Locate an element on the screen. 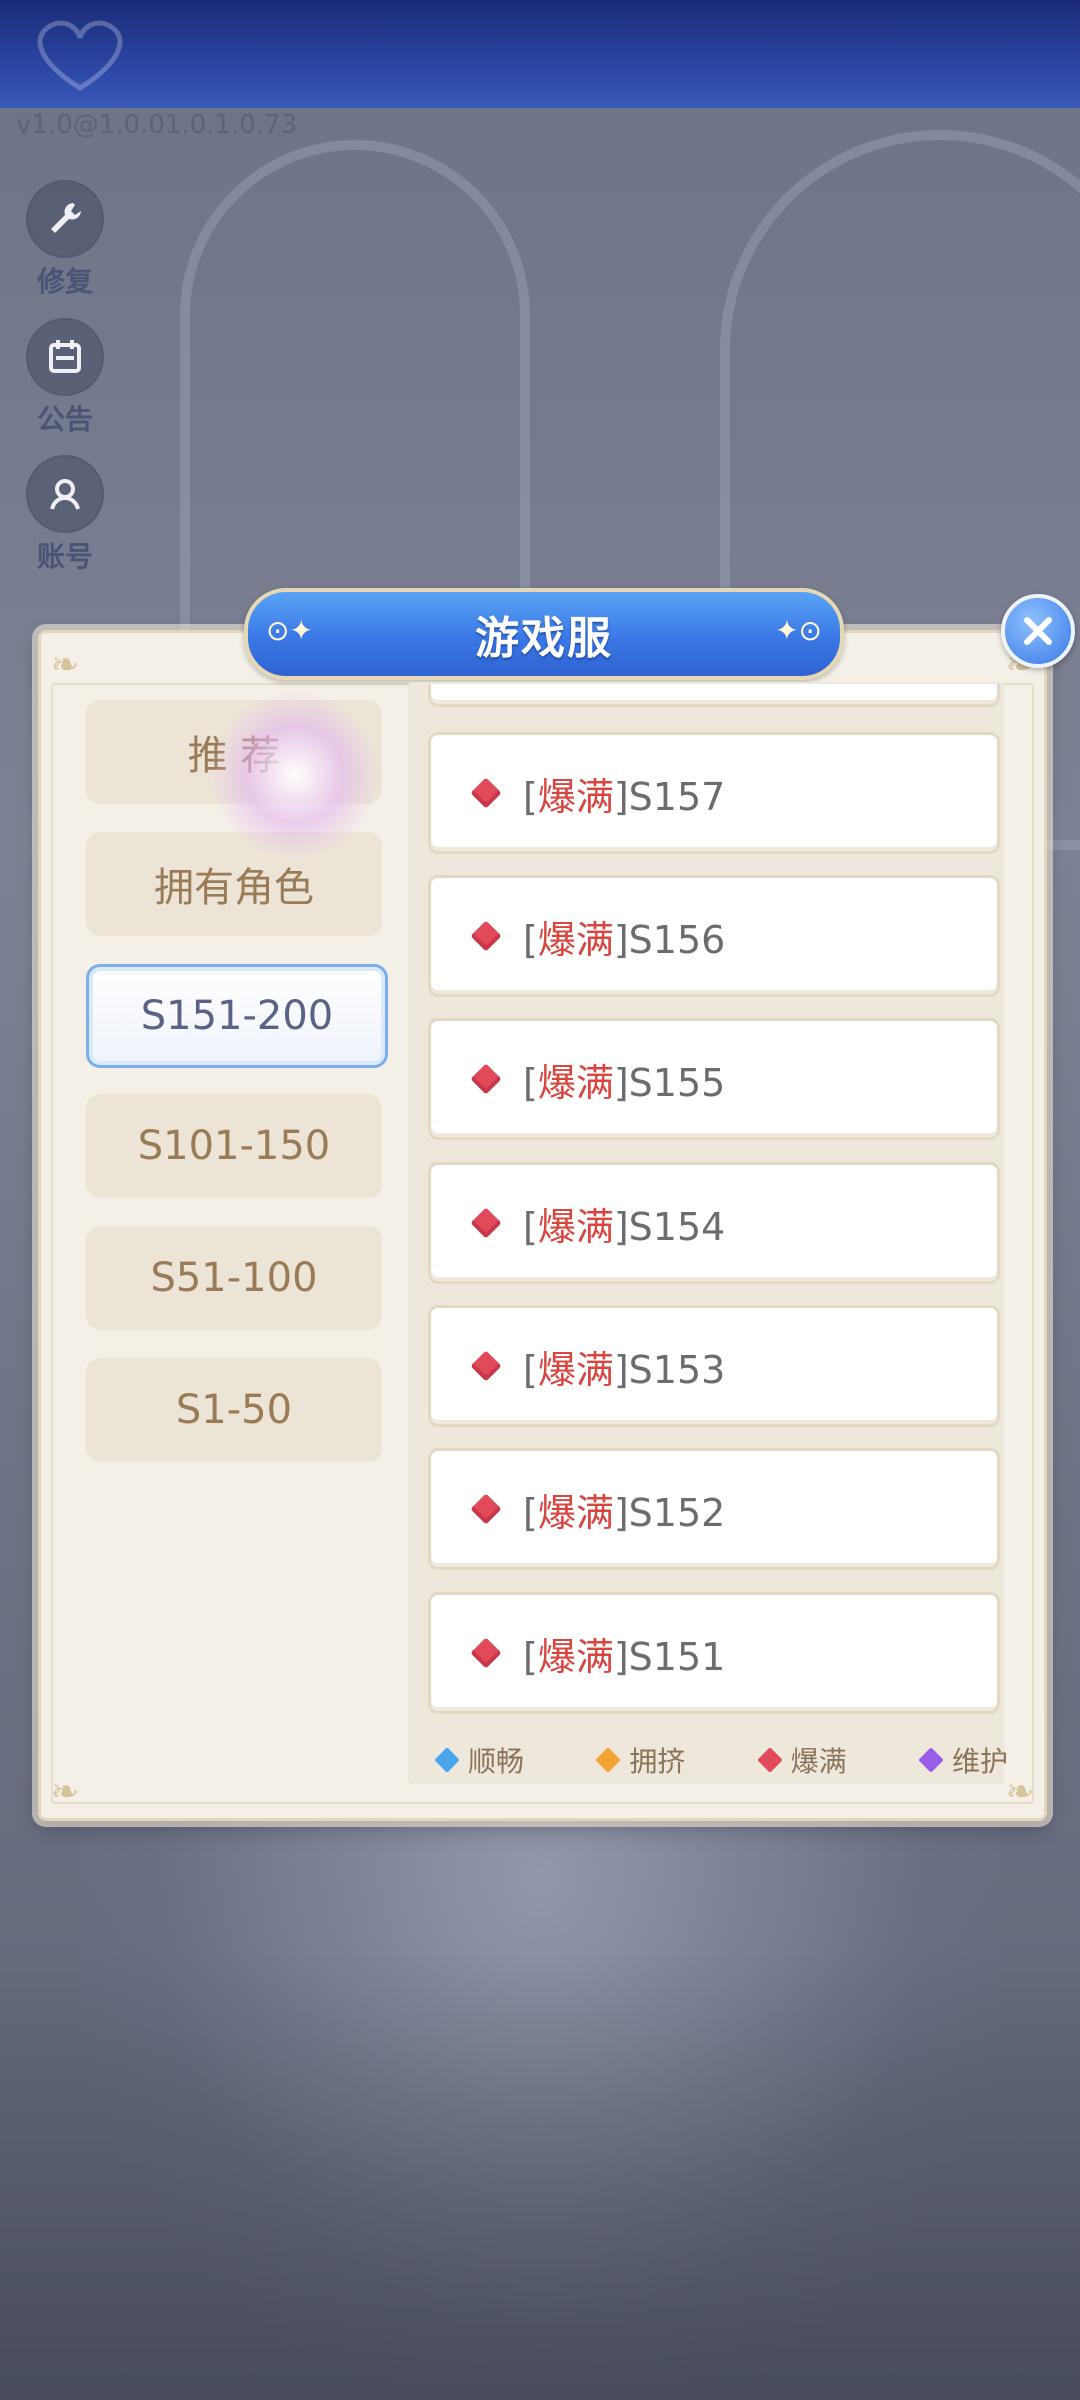 The width and height of the screenshot is (1080, 2400). version-text: v1.0@1.0.01.0.1.0.73 is located at coordinates (157, 125).